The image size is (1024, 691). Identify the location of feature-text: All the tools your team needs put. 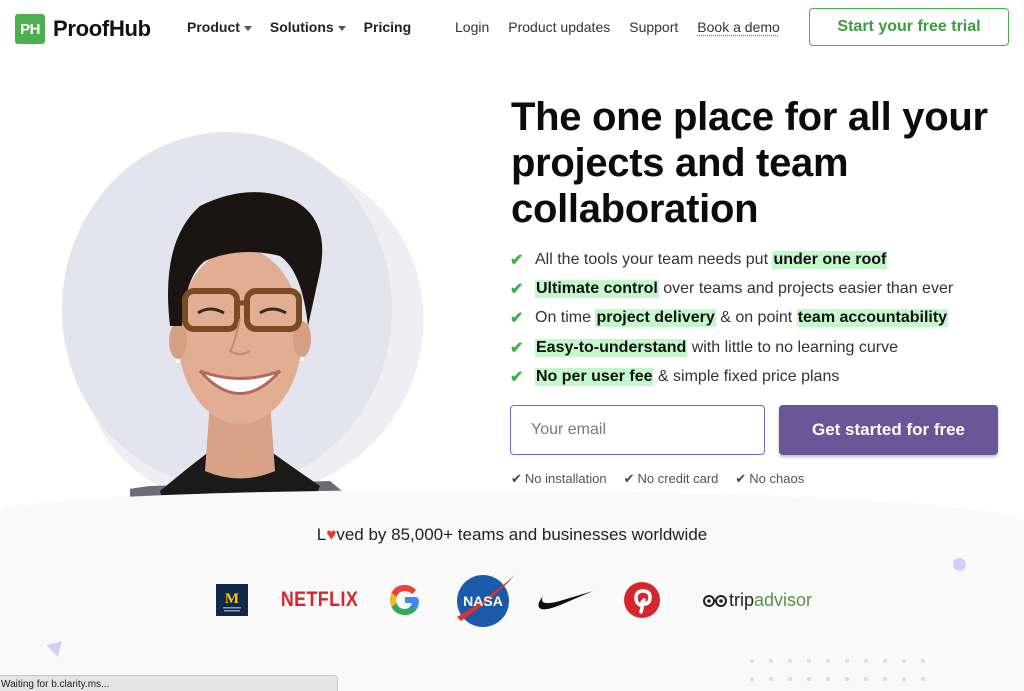
(654, 259).